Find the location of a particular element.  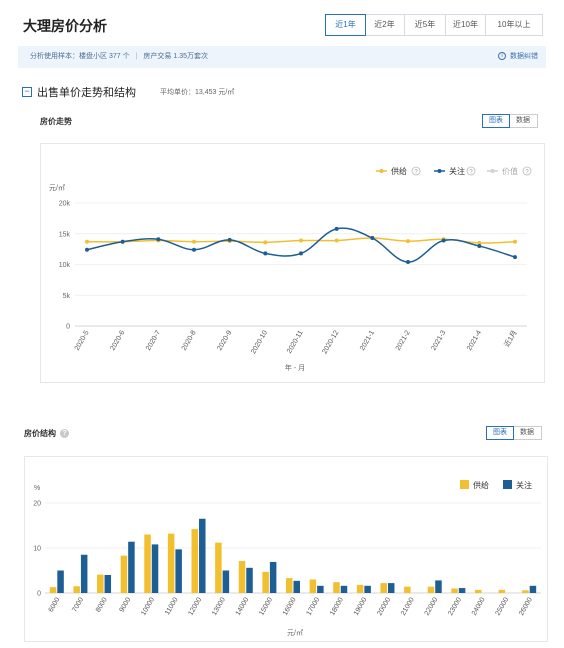

tab-5-years: 近5年 is located at coordinates (425, 25).